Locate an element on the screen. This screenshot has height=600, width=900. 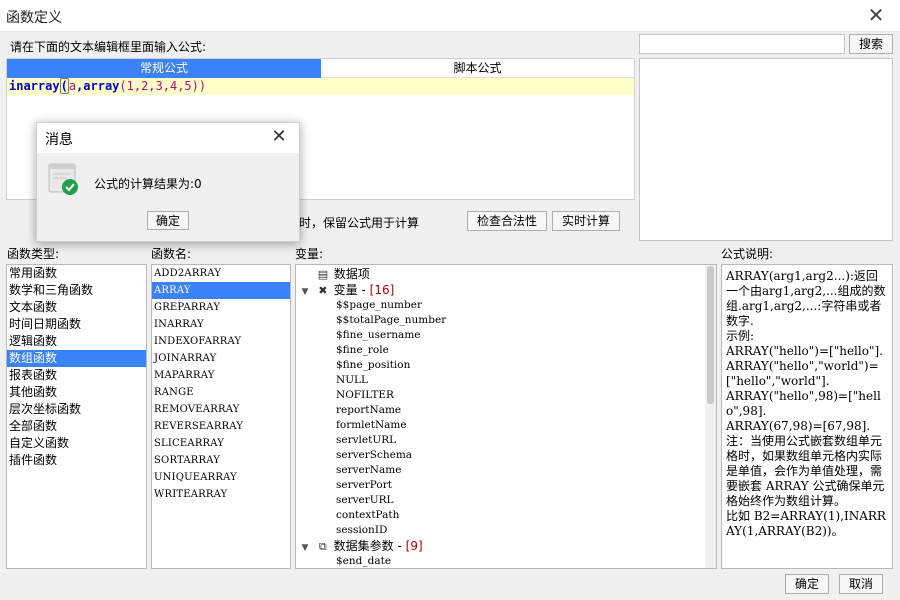
search-input is located at coordinates (742, 44).